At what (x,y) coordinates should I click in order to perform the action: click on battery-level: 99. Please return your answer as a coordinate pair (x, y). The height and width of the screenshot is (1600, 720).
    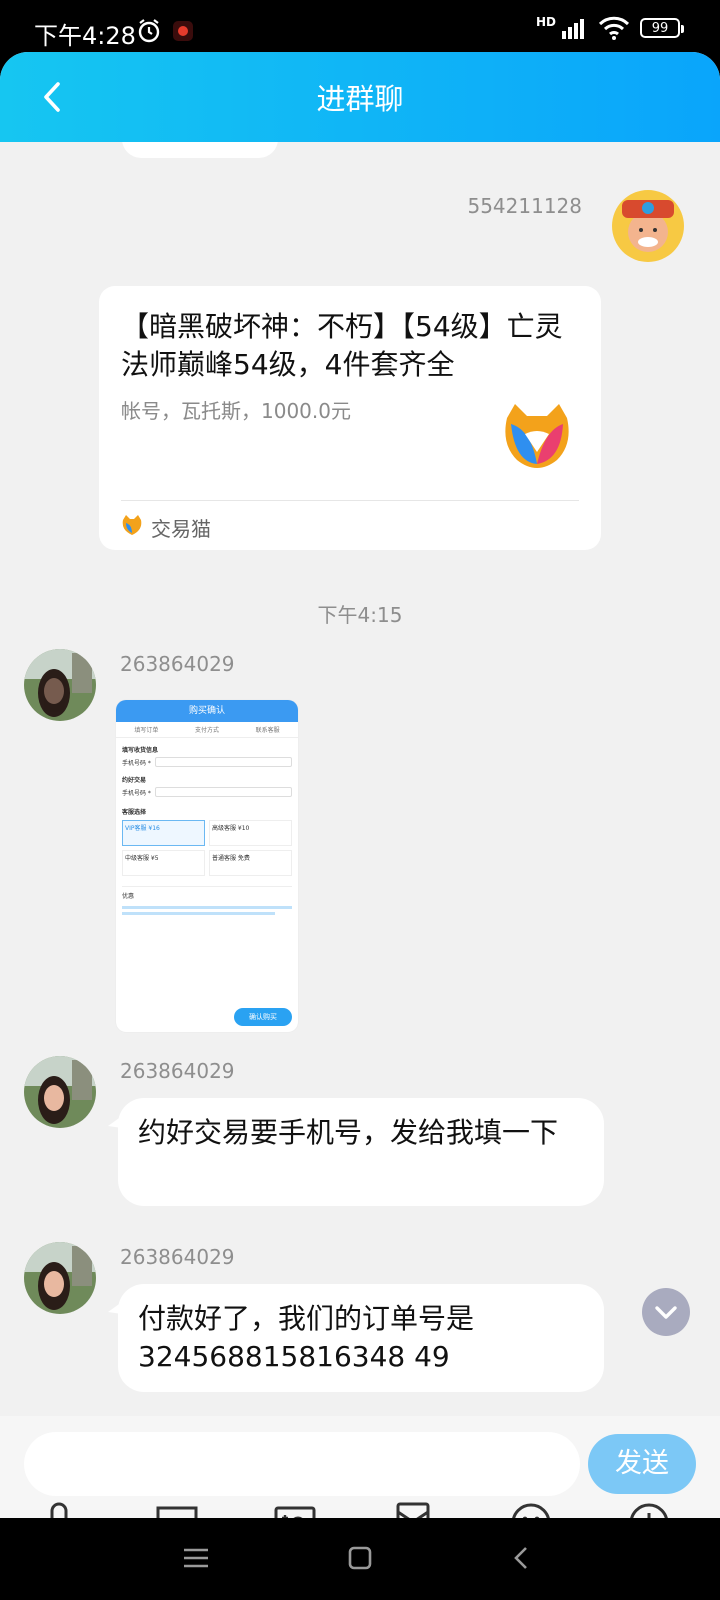
    Looking at the image, I should click on (660, 28).